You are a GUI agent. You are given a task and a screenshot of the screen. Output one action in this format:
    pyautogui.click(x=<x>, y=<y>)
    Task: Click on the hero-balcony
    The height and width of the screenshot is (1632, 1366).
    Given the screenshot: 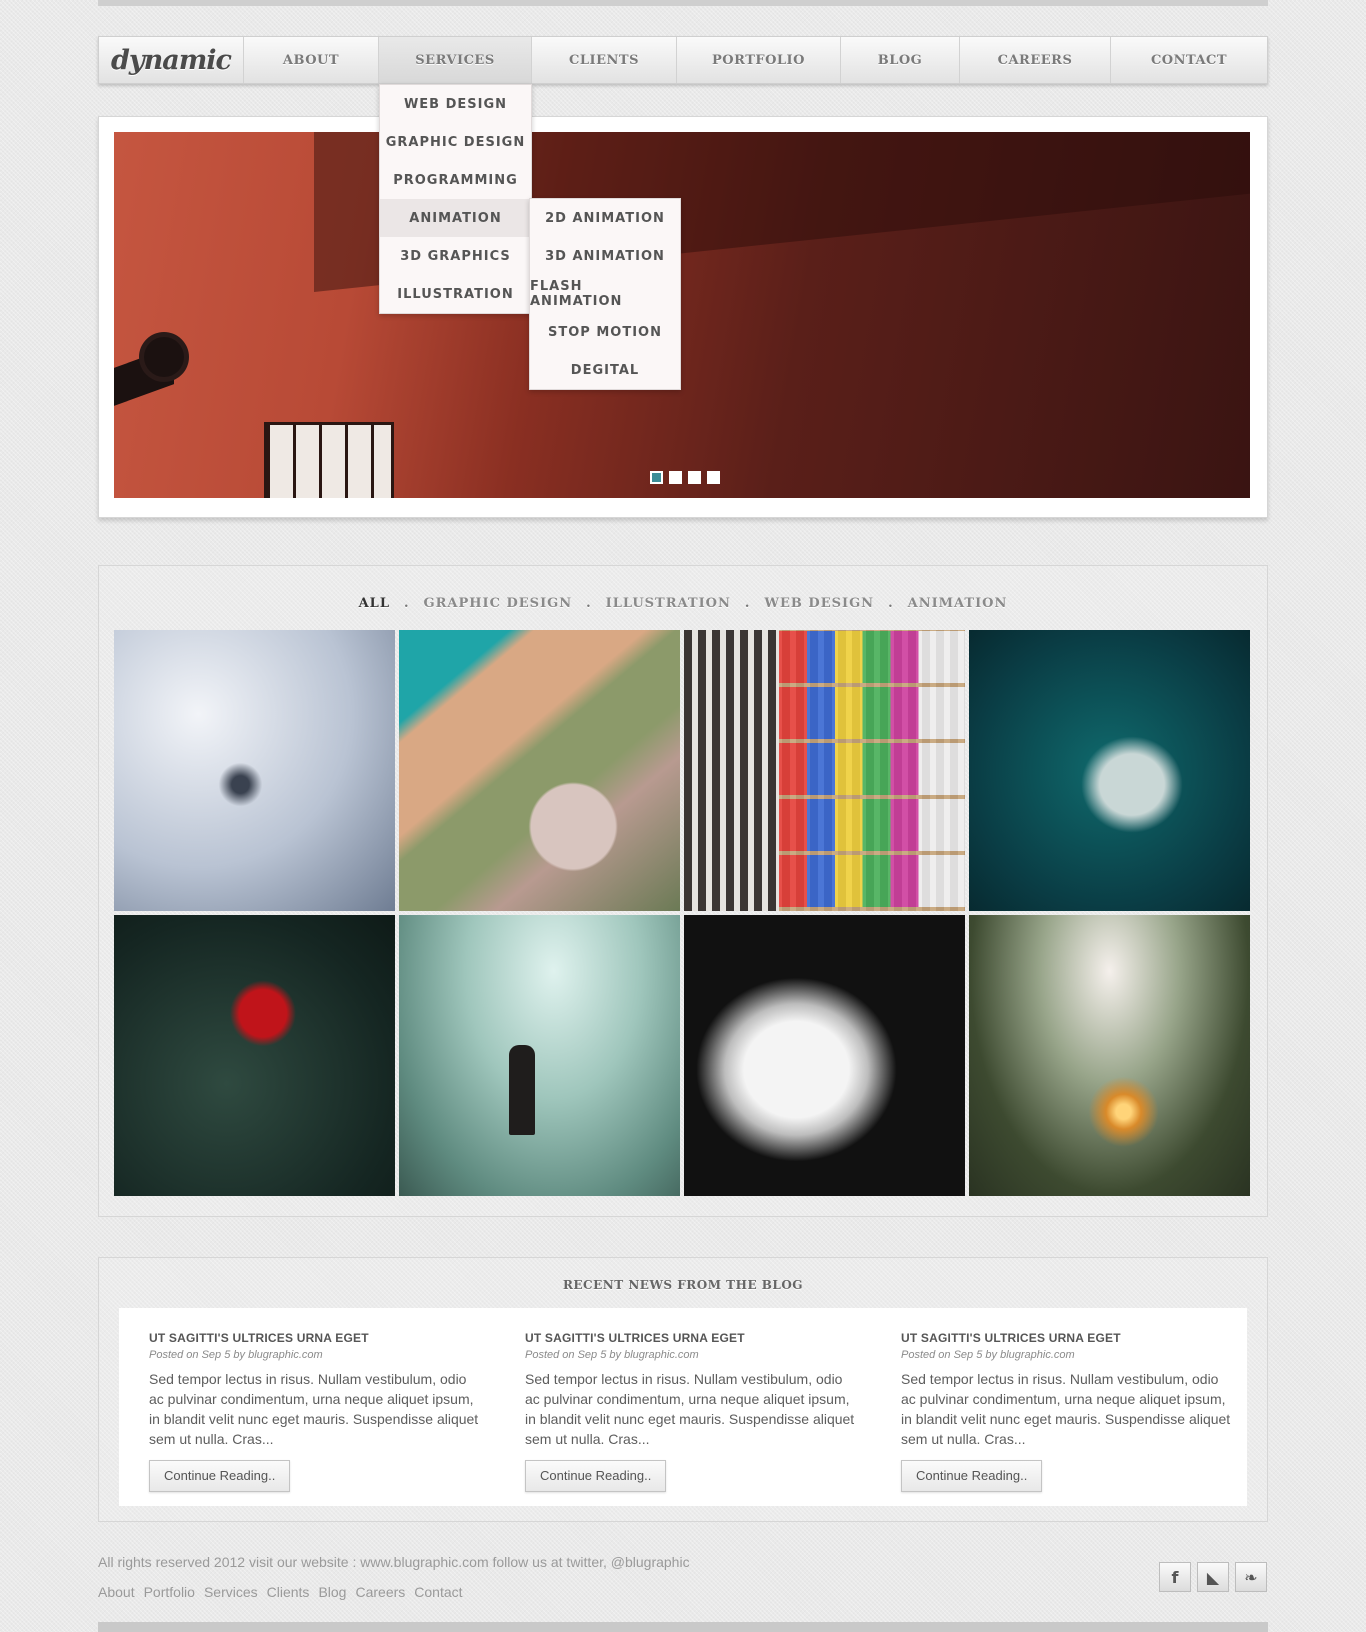 What is the action you would take?
    pyautogui.click(x=329, y=460)
    